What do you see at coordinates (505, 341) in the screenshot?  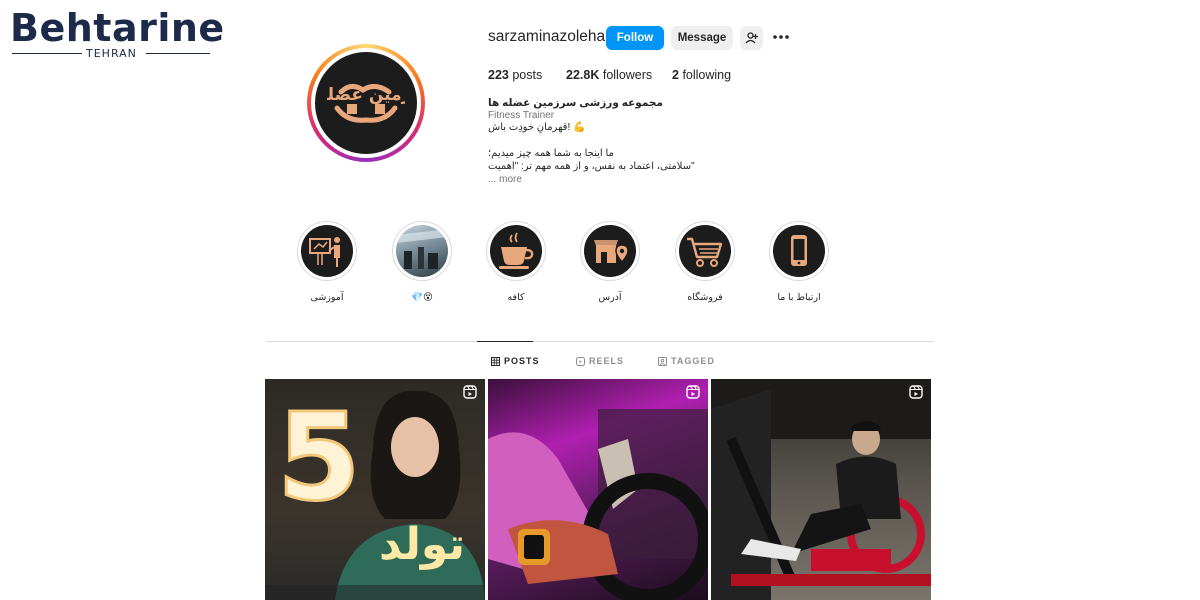 I see `active-tab-indicator` at bounding box center [505, 341].